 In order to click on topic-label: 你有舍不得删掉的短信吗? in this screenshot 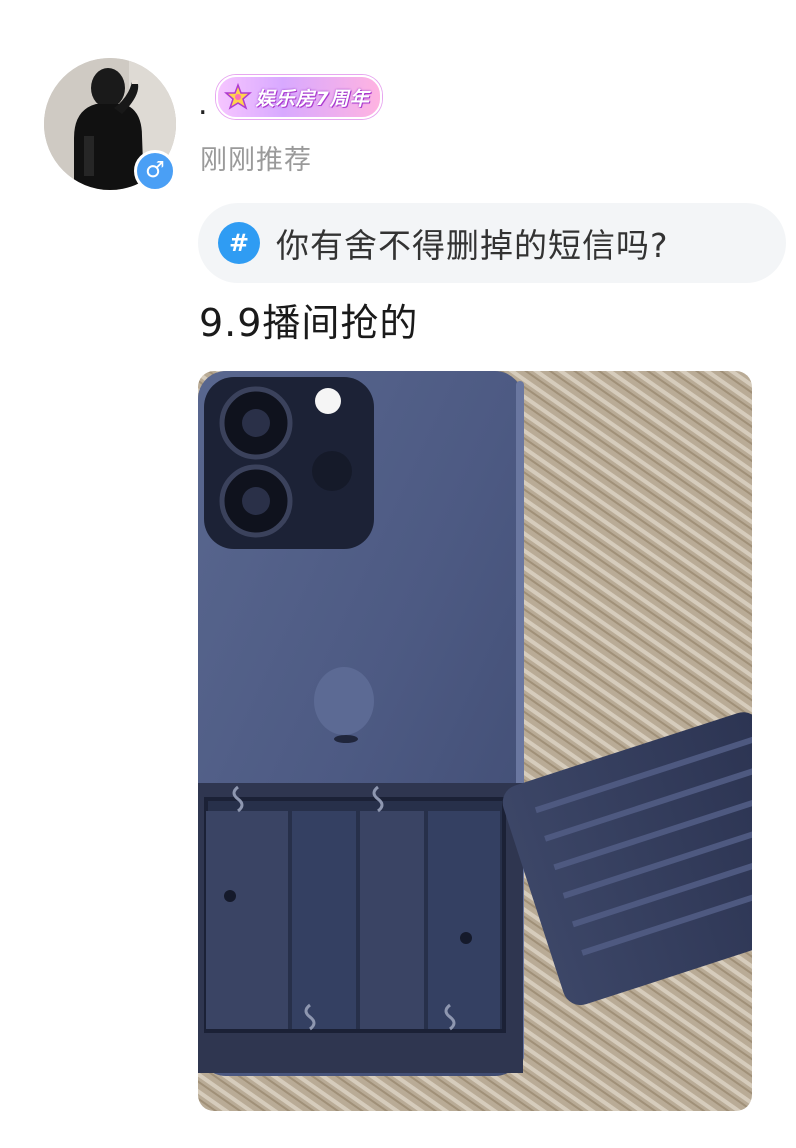, I will do `click(472, 245)`.